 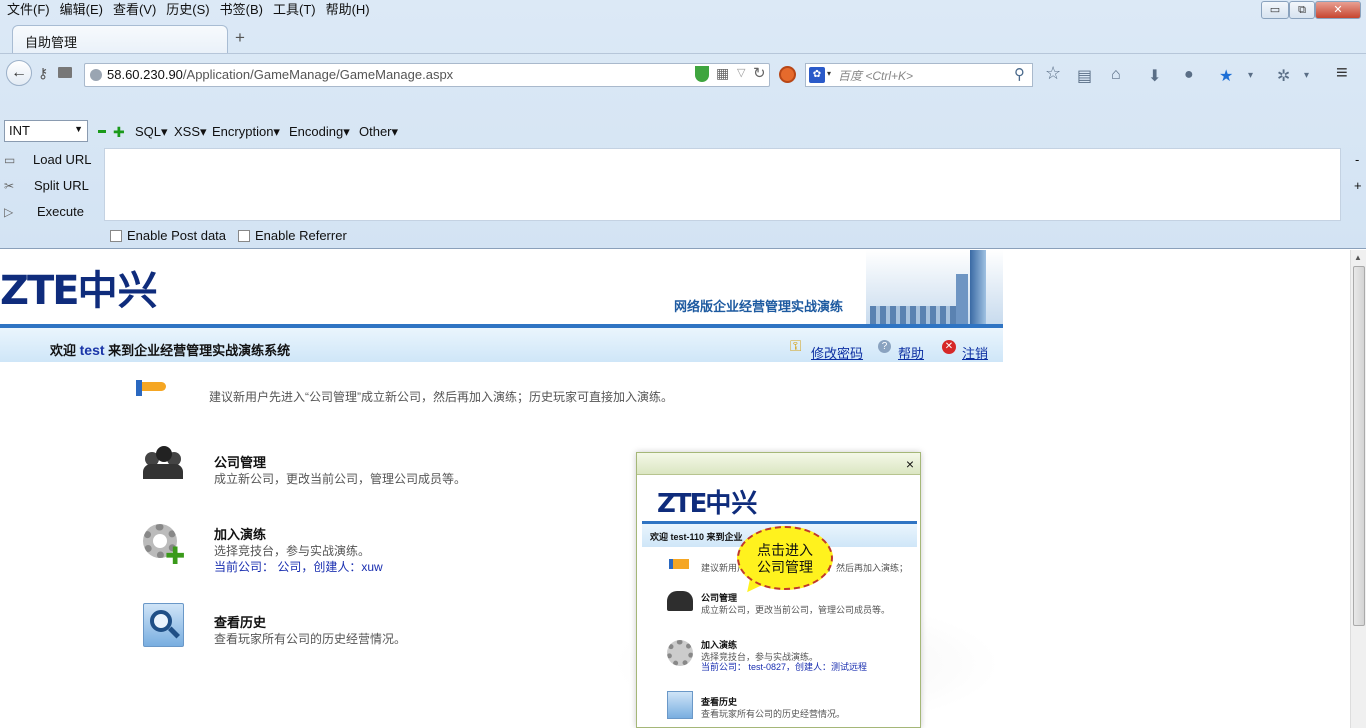 I want to click on welcome-username: test, so click(x=92, y=350).